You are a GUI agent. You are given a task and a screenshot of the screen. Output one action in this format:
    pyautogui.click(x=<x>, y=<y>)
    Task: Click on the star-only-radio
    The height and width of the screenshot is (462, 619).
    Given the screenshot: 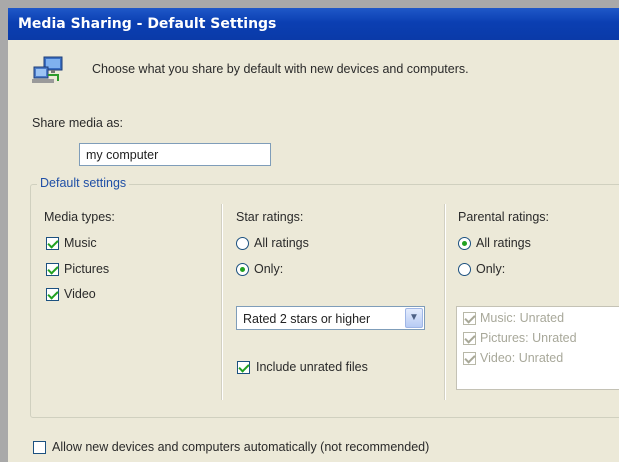 What is the action you would take?
    pyautogui.click(x=242, y=269)
    